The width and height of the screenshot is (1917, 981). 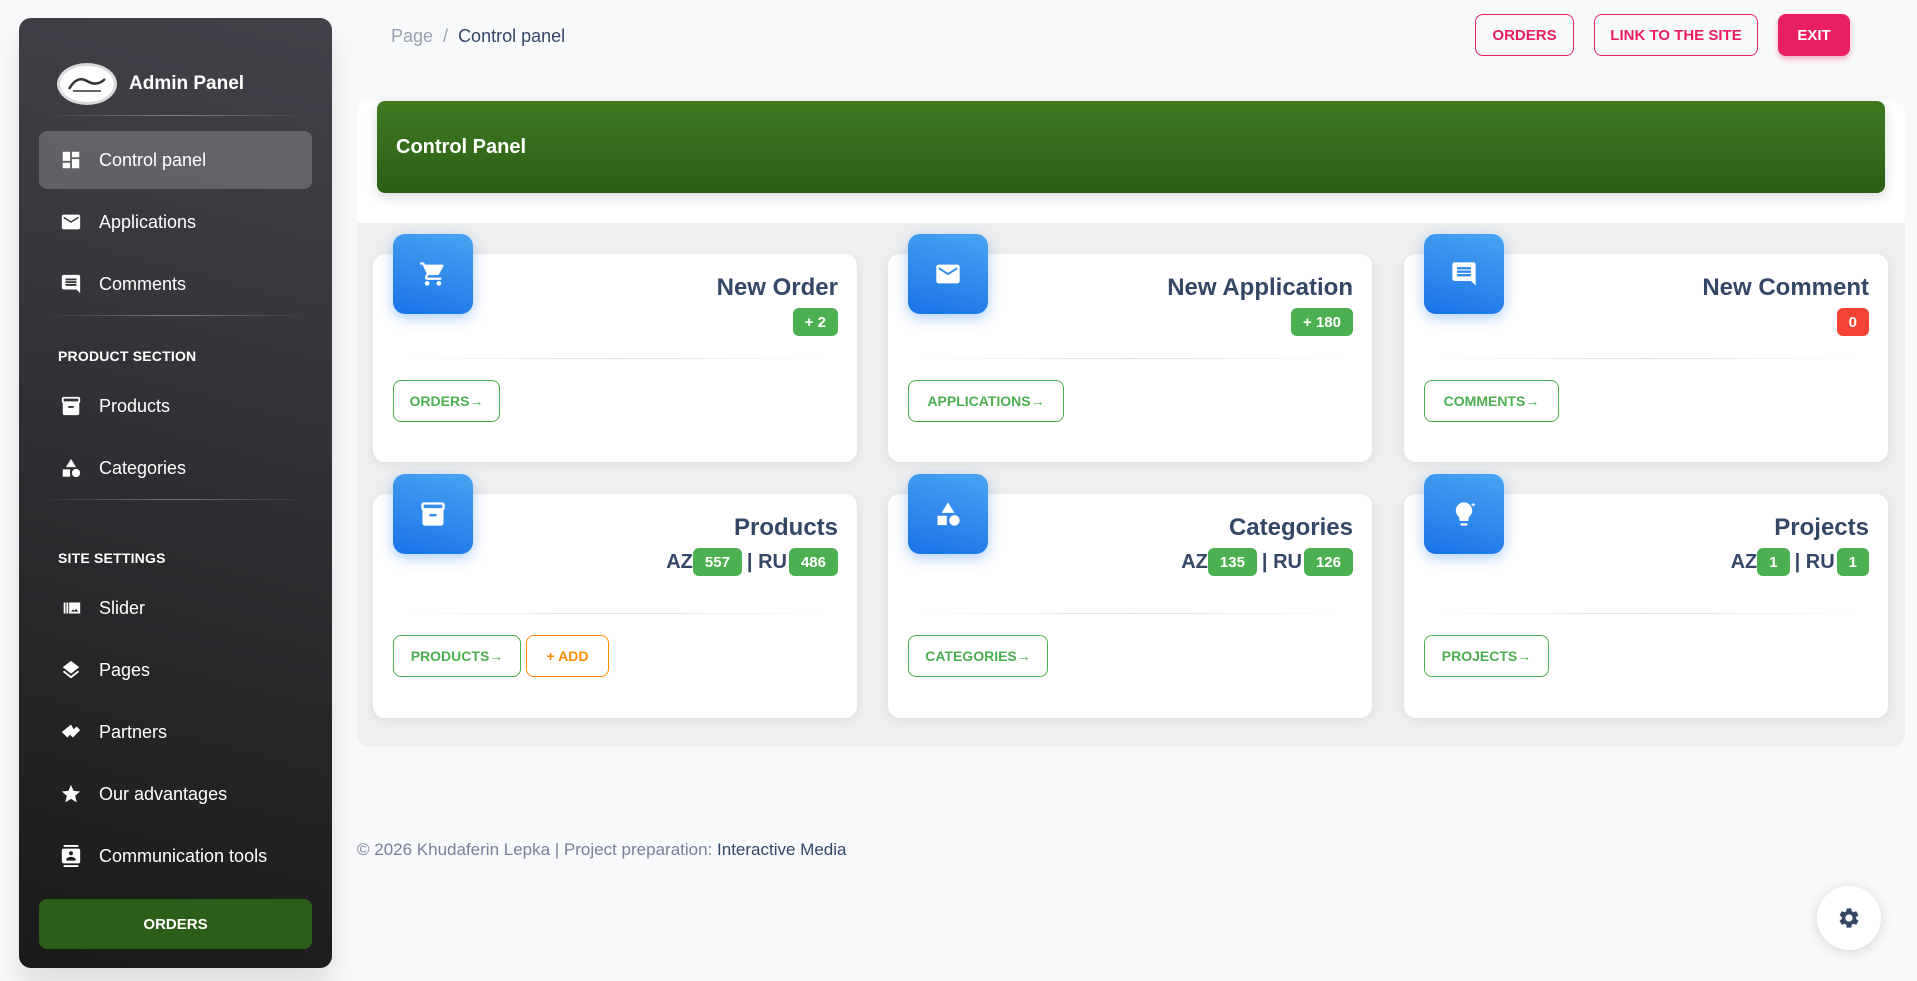 What do you see at coordinates (187, 83) in the screenshot?
I see `brand-title: Admin Panel` at bounding box center [187, 83].